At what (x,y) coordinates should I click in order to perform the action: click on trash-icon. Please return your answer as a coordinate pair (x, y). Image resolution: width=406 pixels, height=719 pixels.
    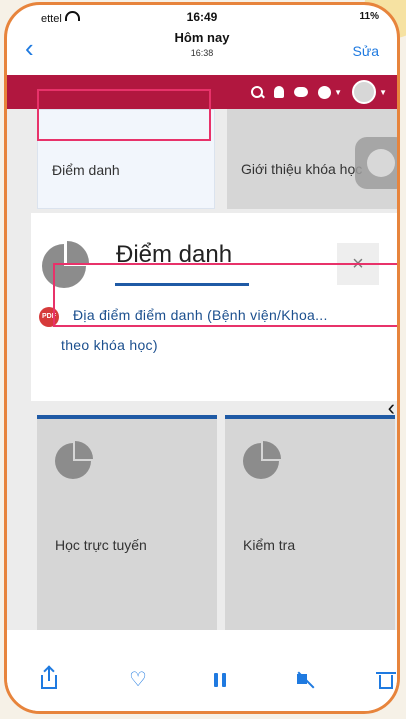
    Looking at the image, I should click on (385, 680).